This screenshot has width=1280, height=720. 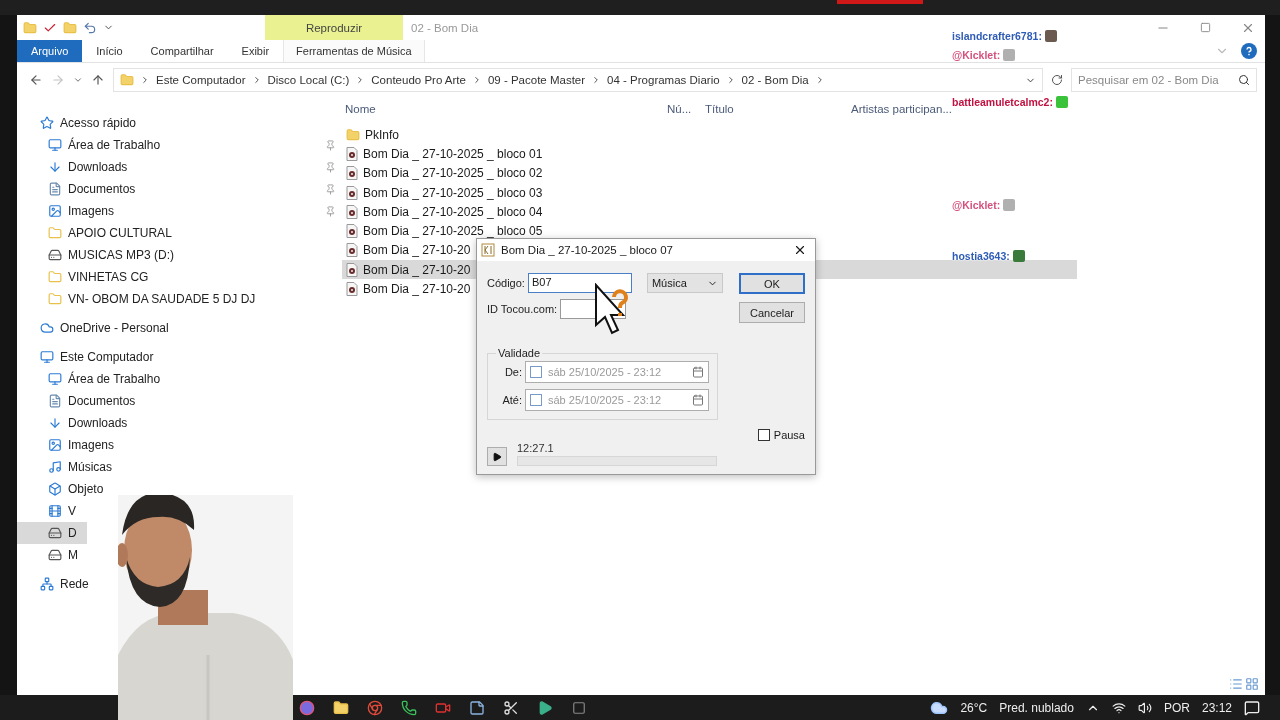 I want to click on nav-item: VINHETAS CG, so click(x=179, y=277).